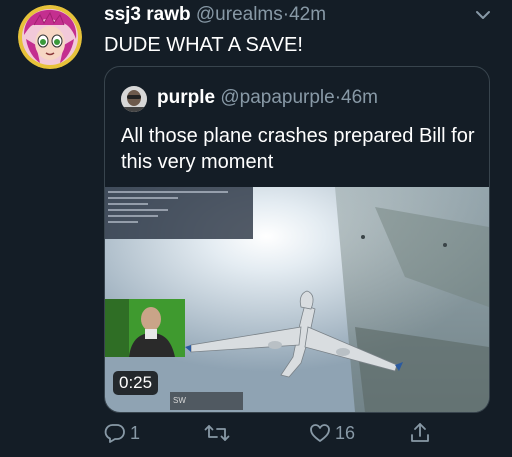  I want to click on avatar, so click(50, 37).